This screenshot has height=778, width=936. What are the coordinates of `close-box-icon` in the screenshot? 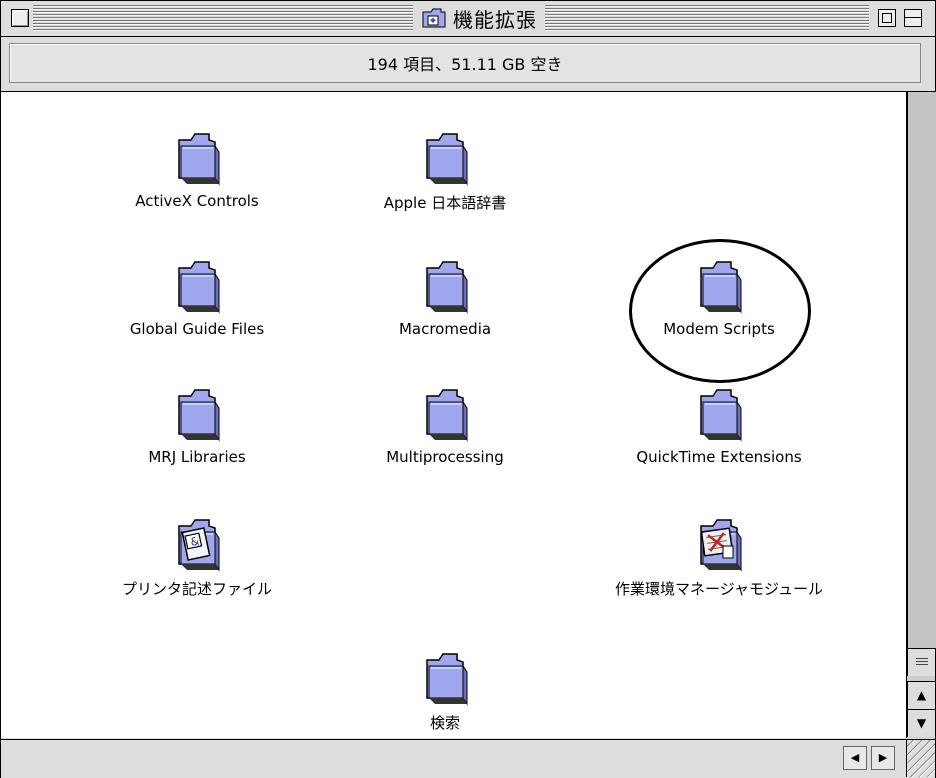 It's located at (20, 18).